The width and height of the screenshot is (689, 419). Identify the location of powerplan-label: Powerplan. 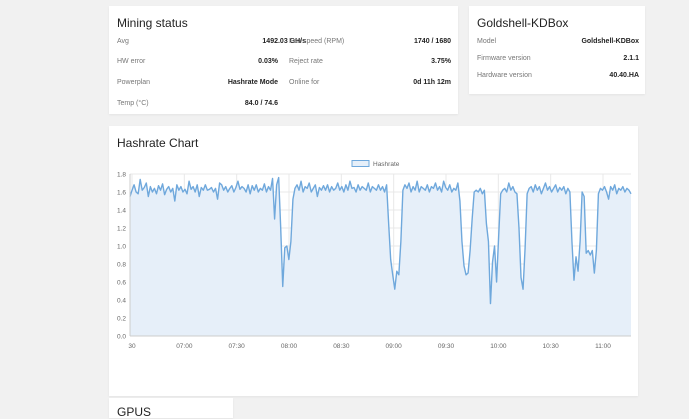
(134, 82).